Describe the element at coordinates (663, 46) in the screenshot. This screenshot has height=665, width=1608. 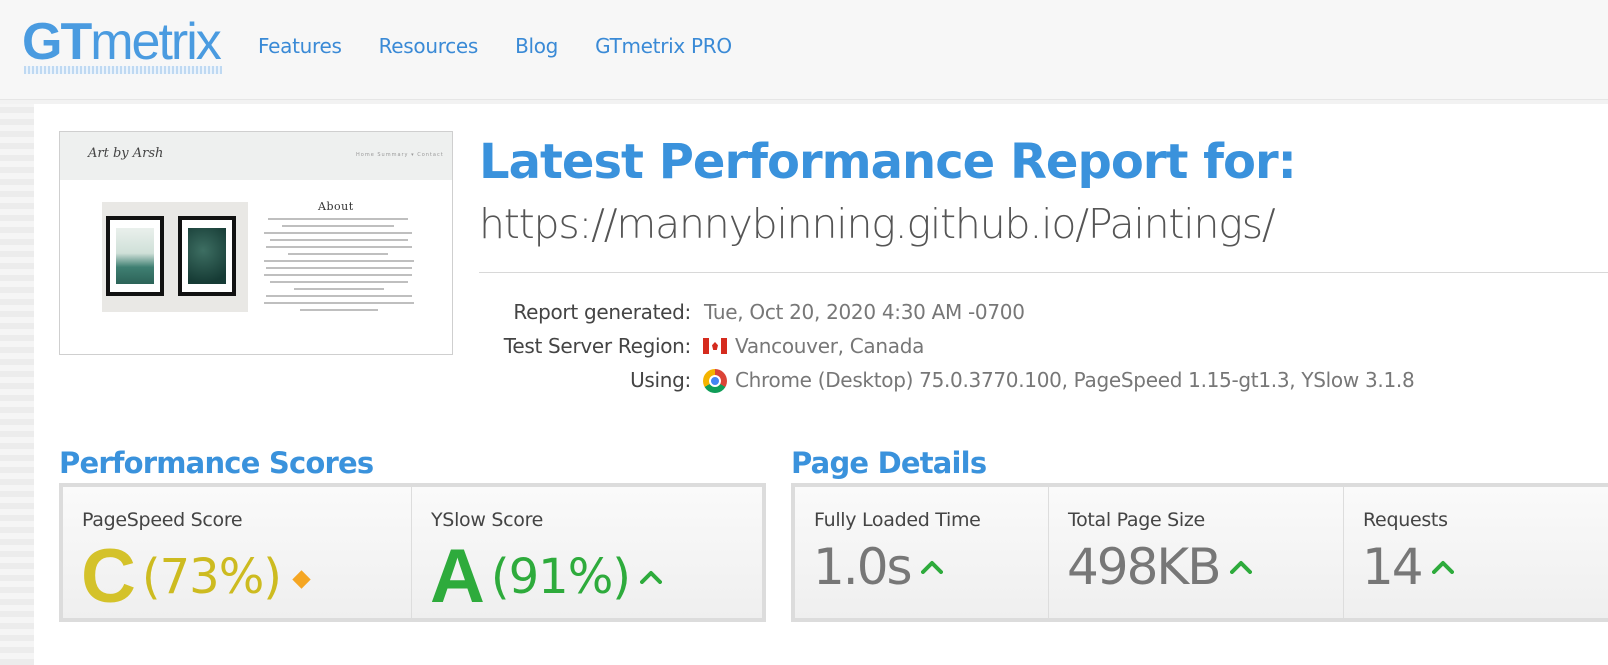
I see `nav-gtmetrix-pro: GTmetrix PRO` at that location.